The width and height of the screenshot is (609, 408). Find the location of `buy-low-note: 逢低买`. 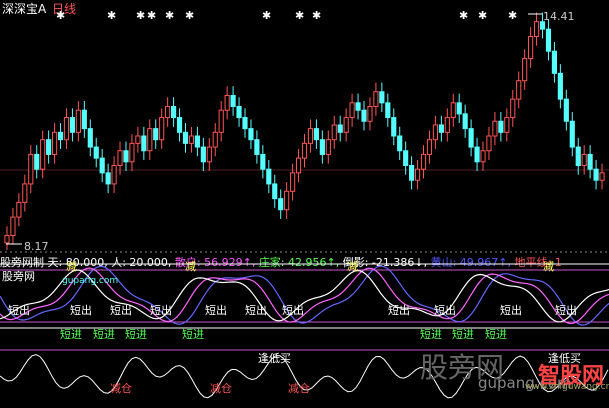

buy-low-note: 逢低买 is located at coordinates (274, 358).